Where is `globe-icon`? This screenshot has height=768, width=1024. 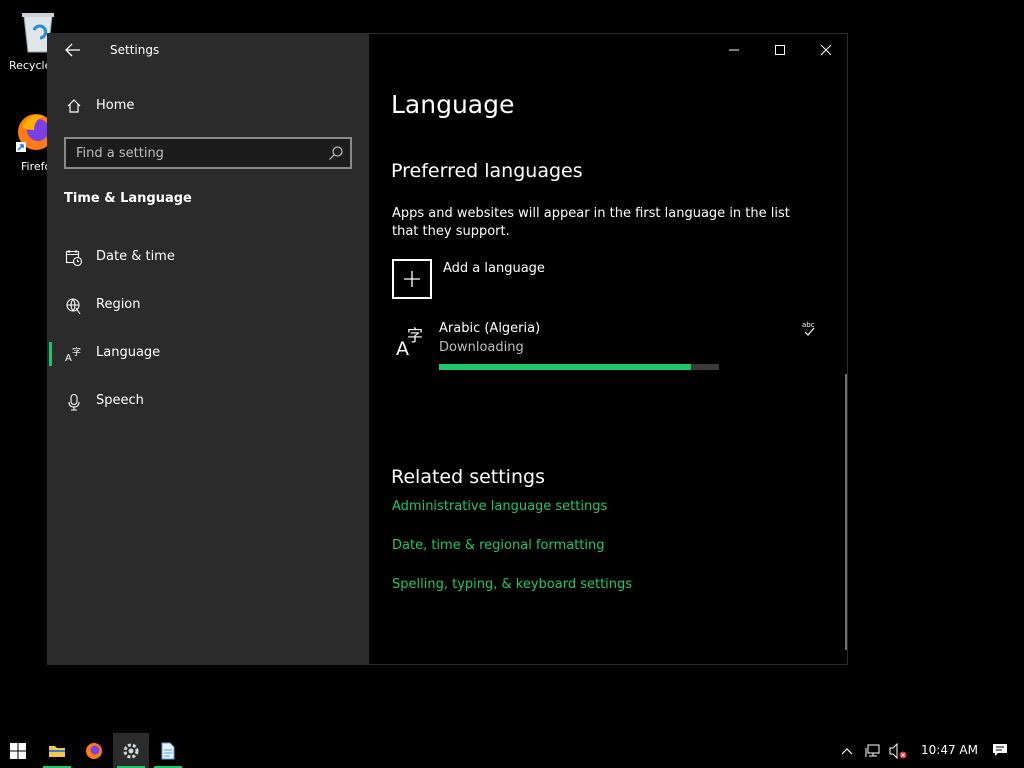
globe-icon is located at coordinates (73, 306).